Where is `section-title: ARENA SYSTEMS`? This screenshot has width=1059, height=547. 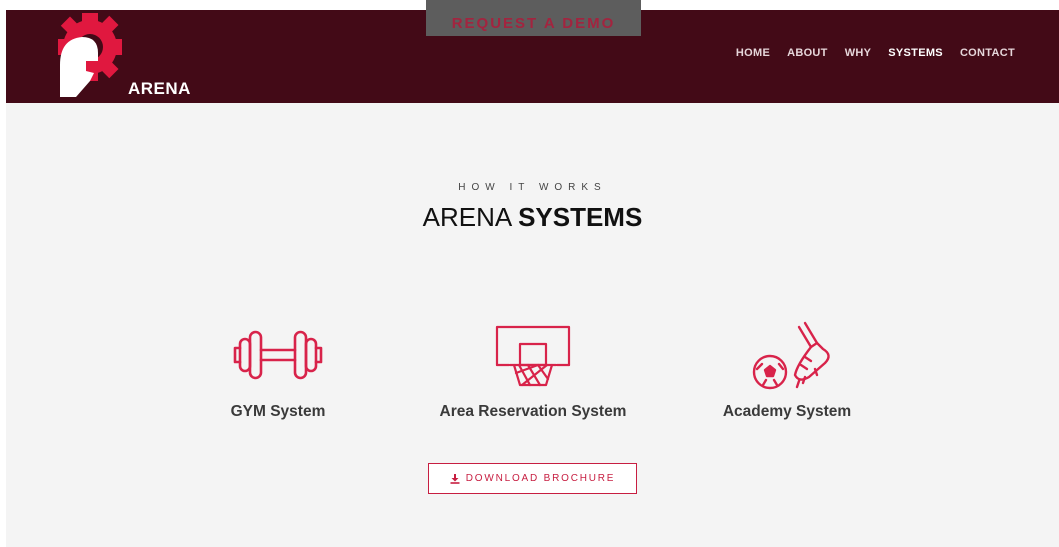 section-title: ARENA SYSTEMS is located at coordinates (532, 217).